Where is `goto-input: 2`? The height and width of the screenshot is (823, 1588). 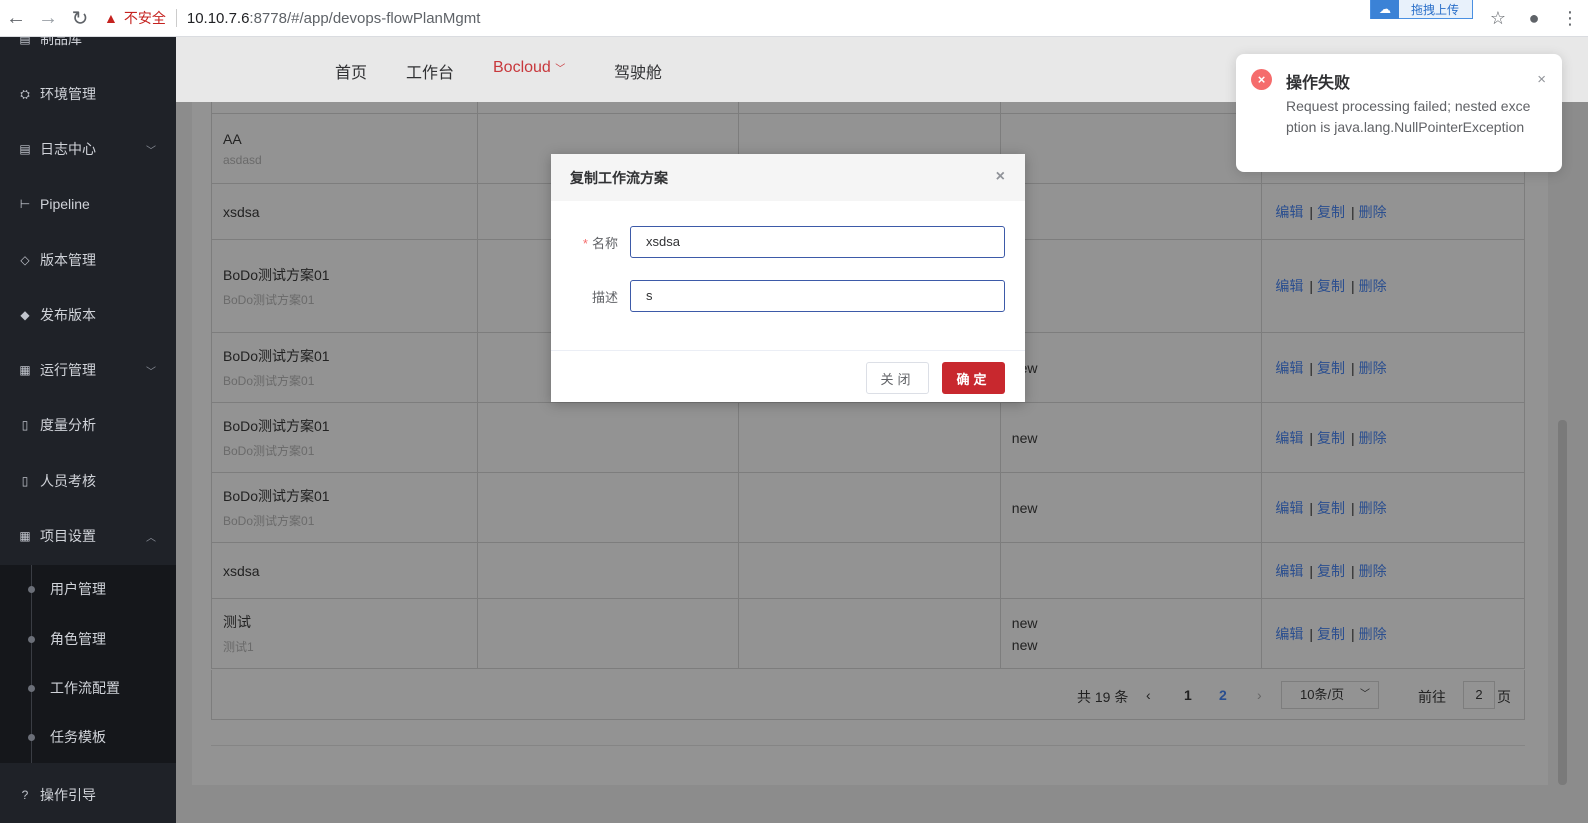
goto-input: 2 is located at coordinates (1479, 695).